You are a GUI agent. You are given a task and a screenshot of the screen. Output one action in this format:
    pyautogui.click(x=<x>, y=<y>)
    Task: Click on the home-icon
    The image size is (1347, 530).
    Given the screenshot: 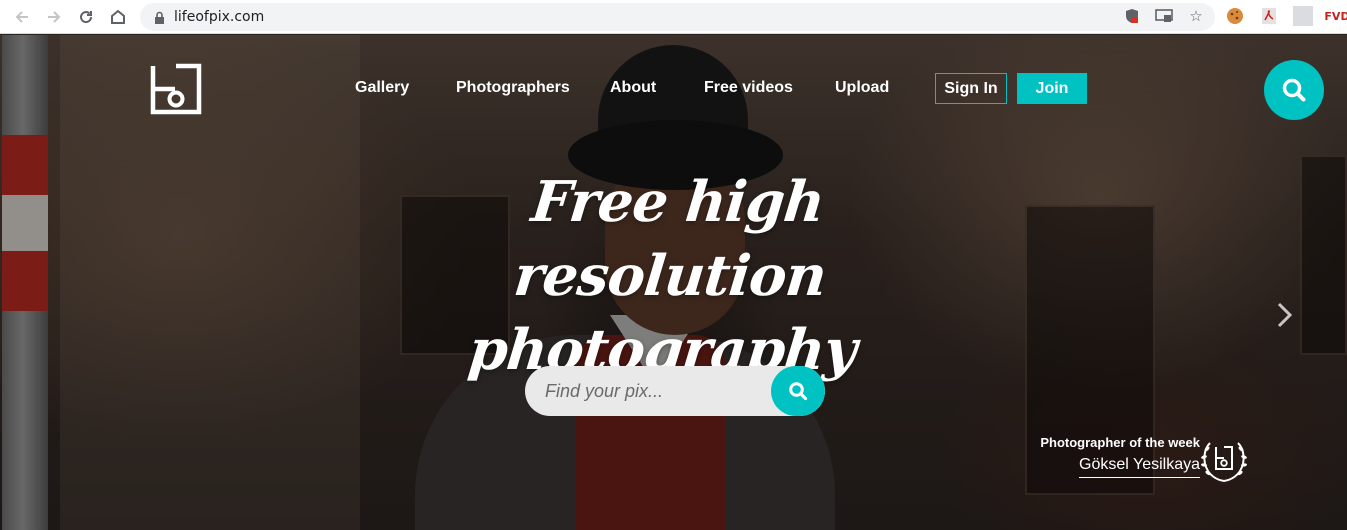 What is the action you would take?
    pyautogui.click(x=118, y=17)
    